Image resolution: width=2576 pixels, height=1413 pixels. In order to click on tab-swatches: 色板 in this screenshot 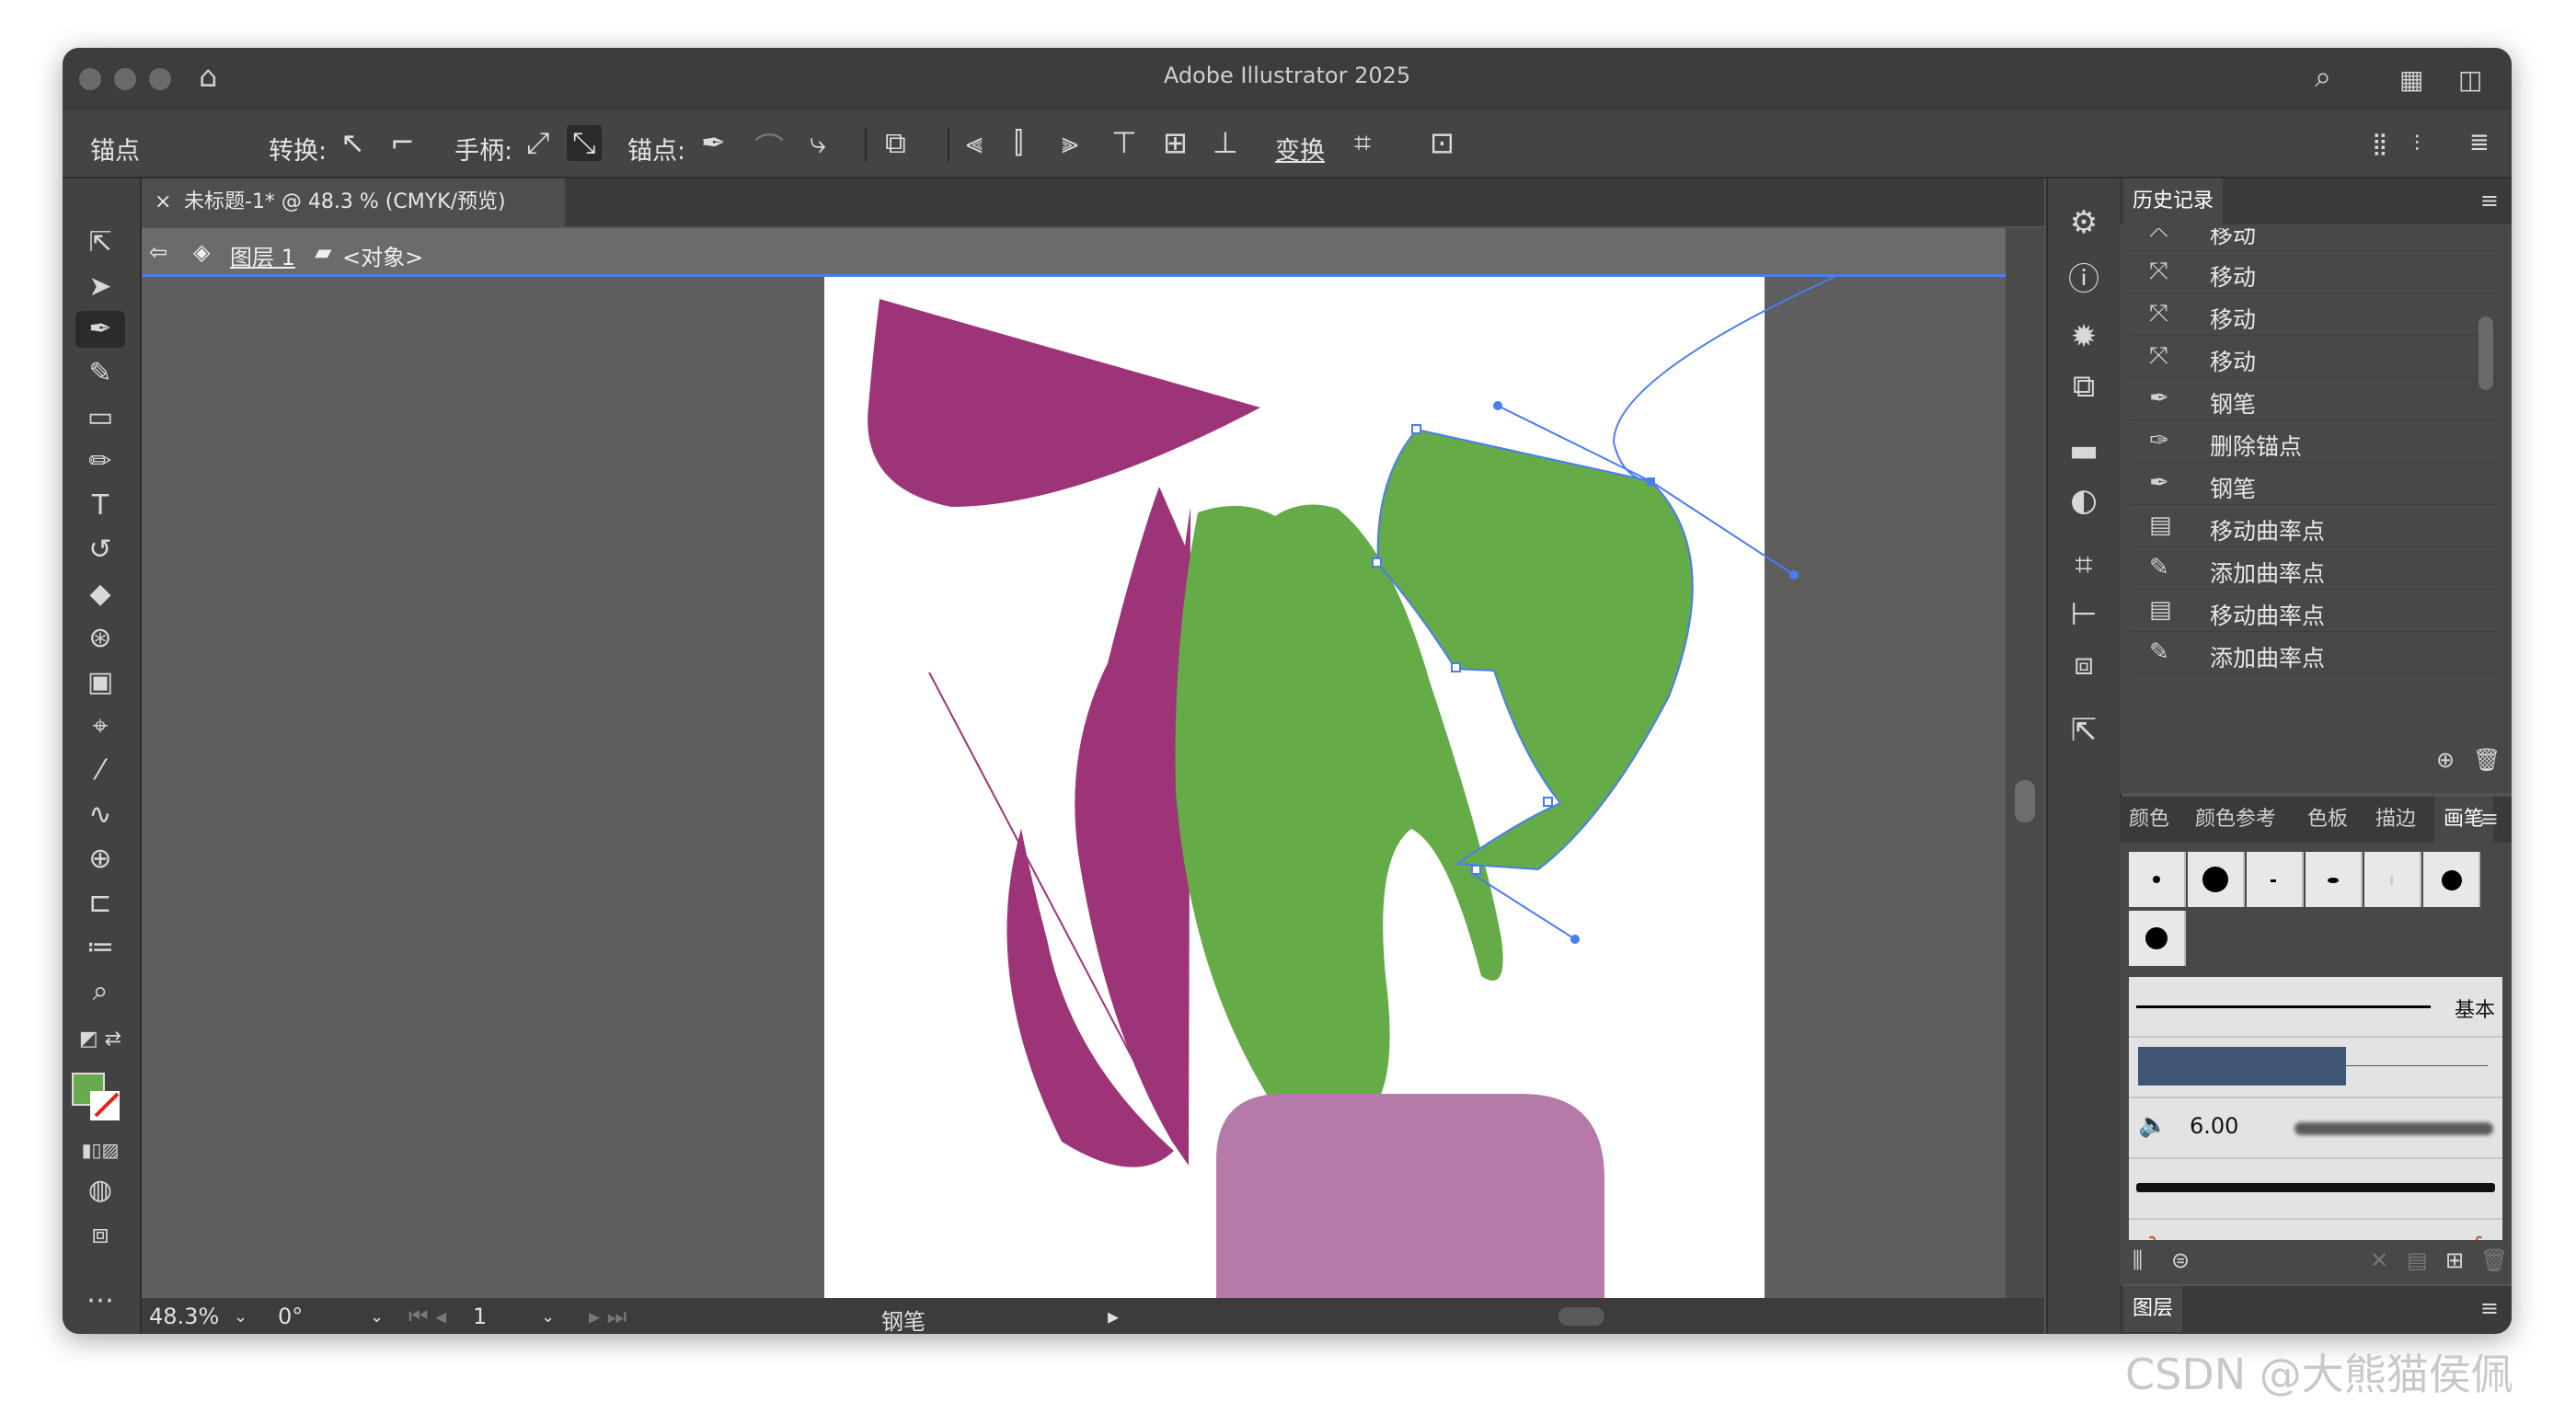, I will do `click(2327, 820)`.